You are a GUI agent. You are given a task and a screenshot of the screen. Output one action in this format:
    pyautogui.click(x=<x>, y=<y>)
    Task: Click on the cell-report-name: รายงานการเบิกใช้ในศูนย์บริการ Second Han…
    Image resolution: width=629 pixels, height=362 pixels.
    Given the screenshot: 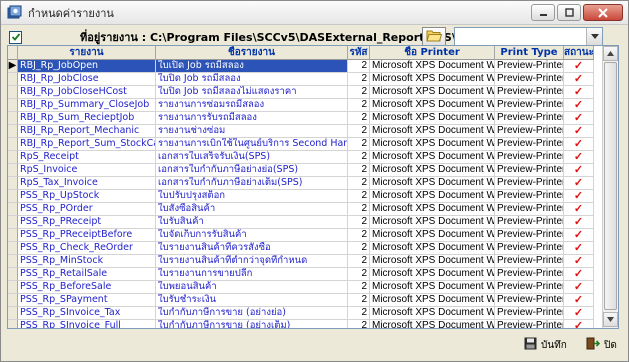 What is the action you would take?
    pyautogui.click(x=252, y=144)
    